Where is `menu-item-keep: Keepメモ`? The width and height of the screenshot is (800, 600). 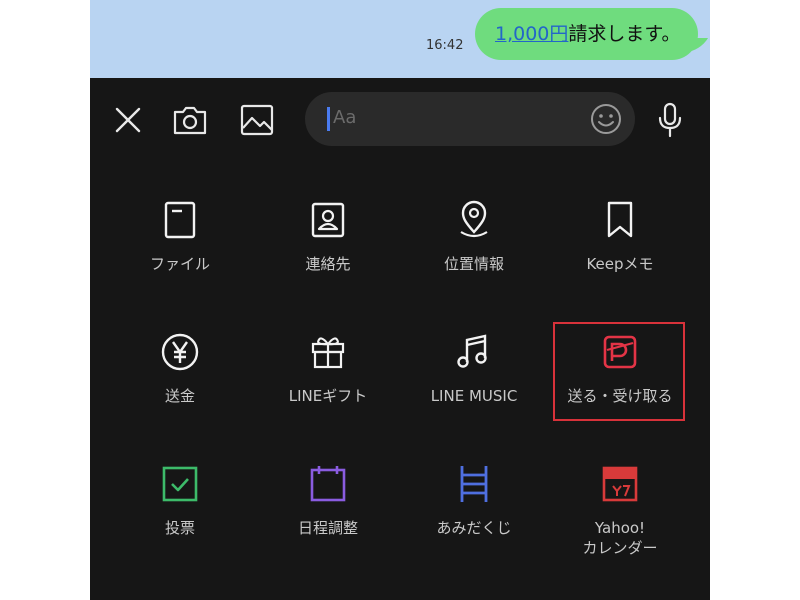
menu-item-keep: Keepメモ is located at coordinates (620, 236).